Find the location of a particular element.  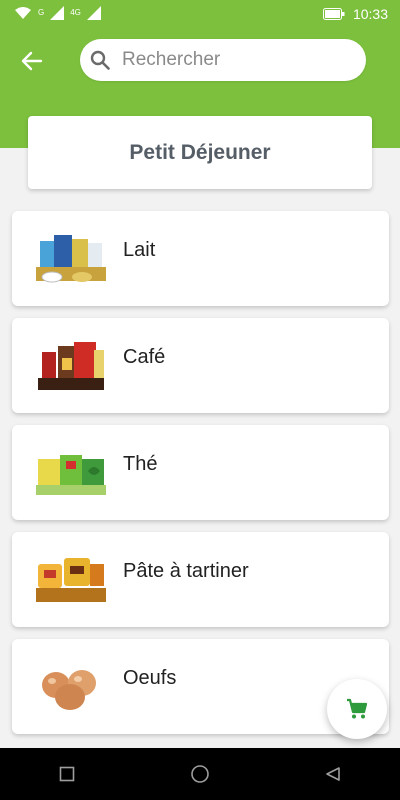

milk-products-image is located at coordinates (71, 259).